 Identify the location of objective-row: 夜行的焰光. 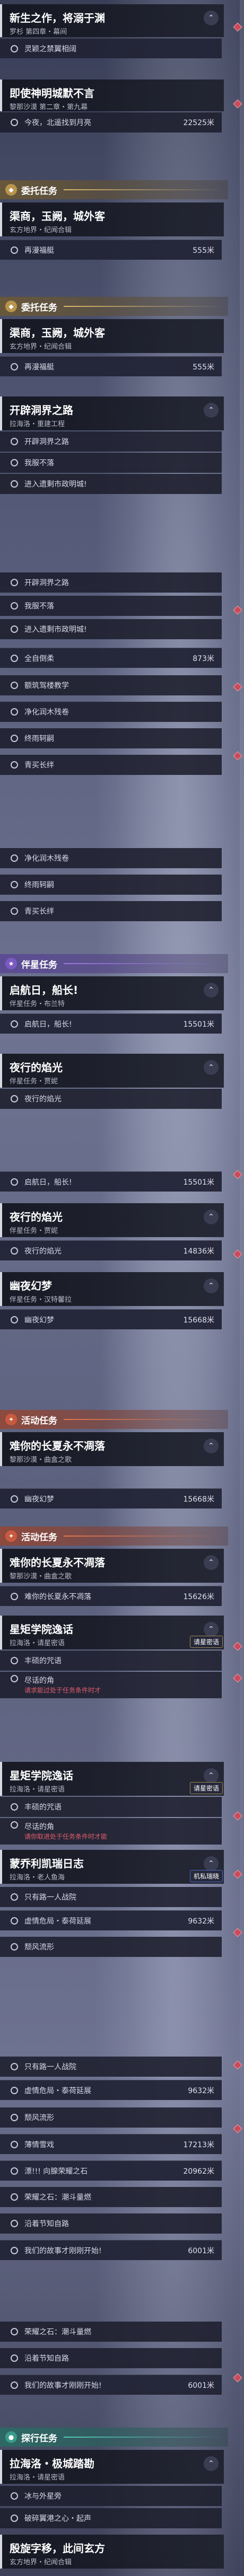
(111, 1099).